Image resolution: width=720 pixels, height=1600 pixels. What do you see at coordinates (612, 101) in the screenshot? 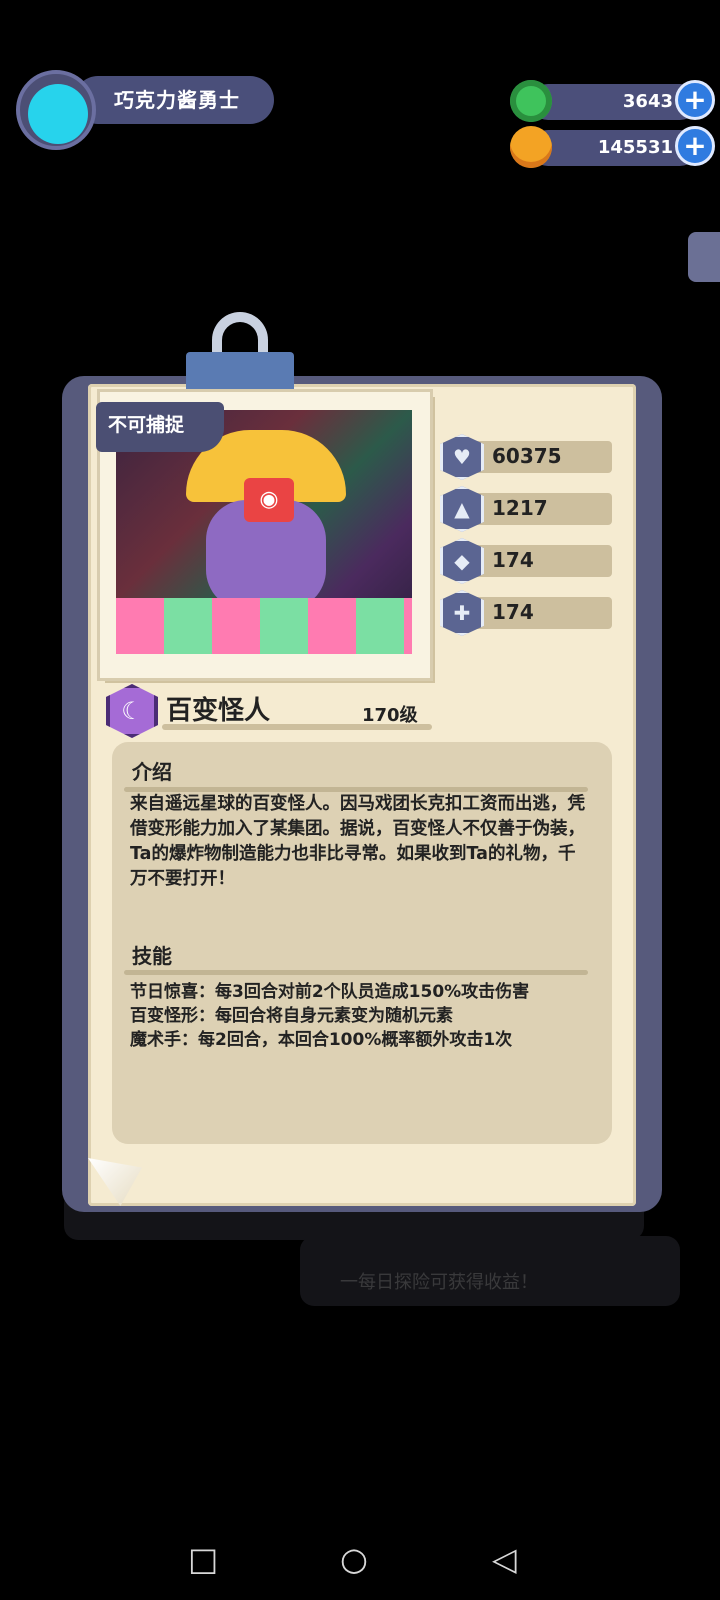
I see `green-gem-counter: 3643 +` at bounding box center [612, 101].